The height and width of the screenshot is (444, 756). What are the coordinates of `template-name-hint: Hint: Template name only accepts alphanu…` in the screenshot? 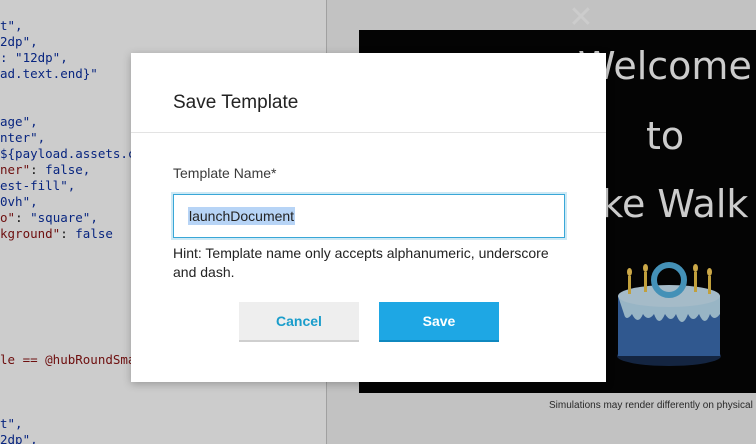 It's located at (361, 262).